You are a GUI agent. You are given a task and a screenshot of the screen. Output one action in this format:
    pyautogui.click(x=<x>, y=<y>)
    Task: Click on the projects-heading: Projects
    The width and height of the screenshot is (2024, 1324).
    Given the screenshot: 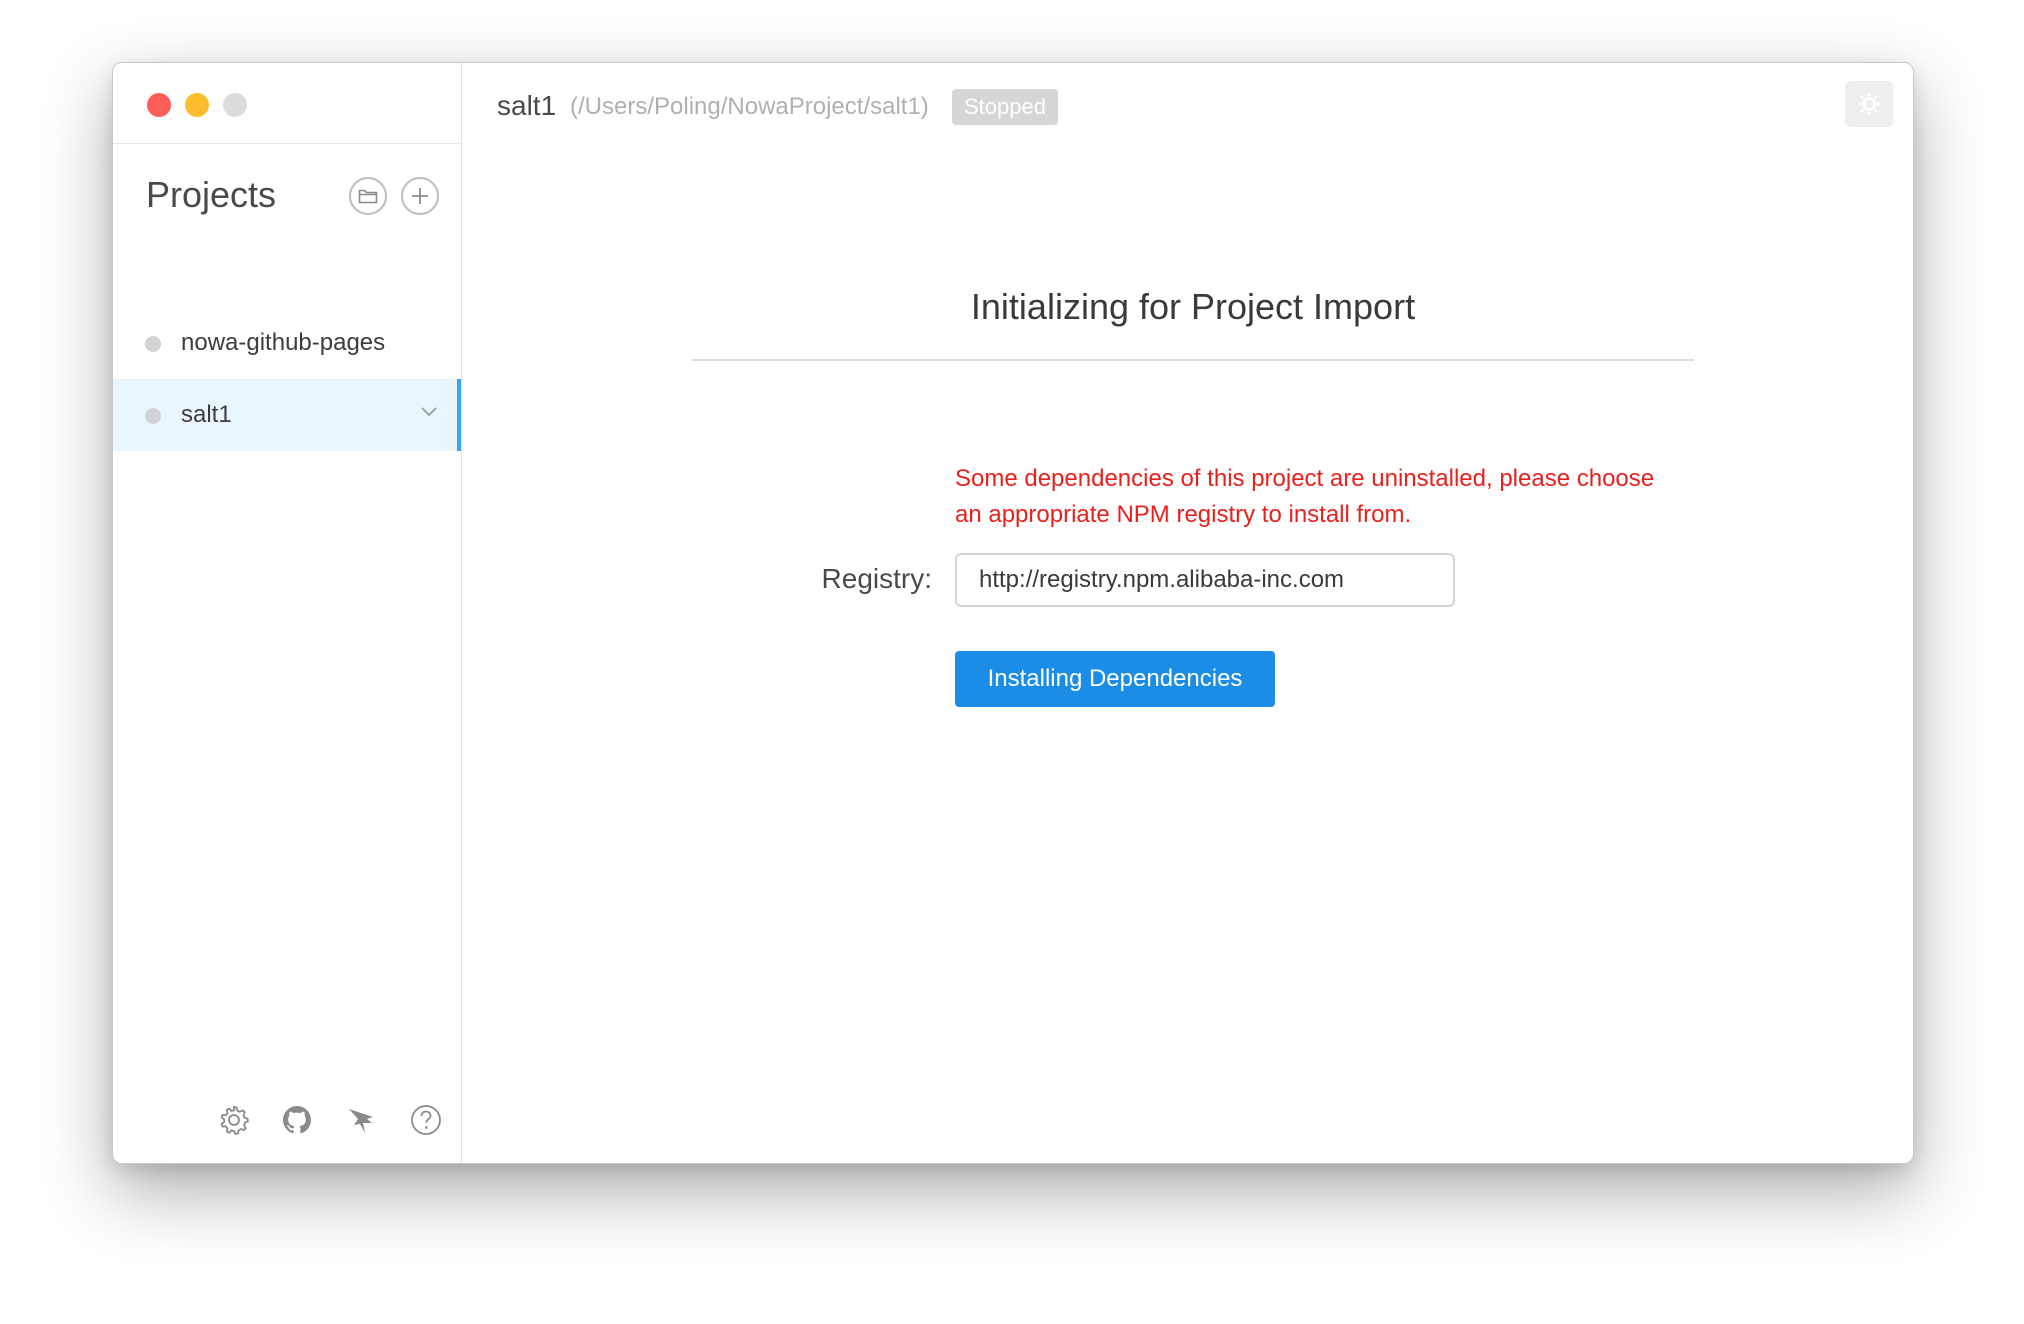 What is the action you would take?
    pyautogui.click(x=211, y=194)
    